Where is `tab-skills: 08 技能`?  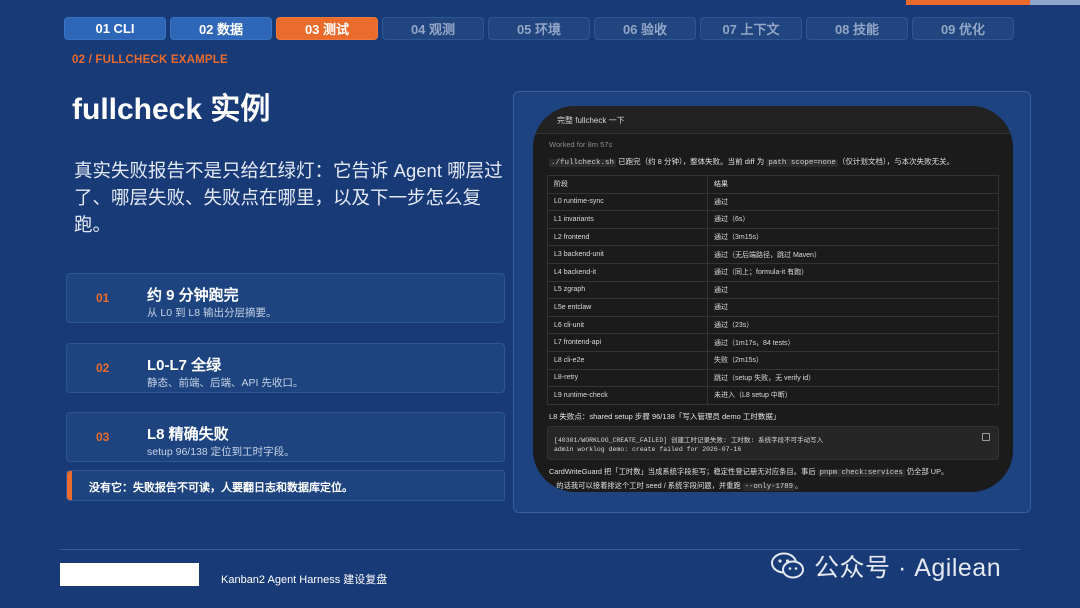 tab-skills: 08 技能 is located at coordinates (857, 28).